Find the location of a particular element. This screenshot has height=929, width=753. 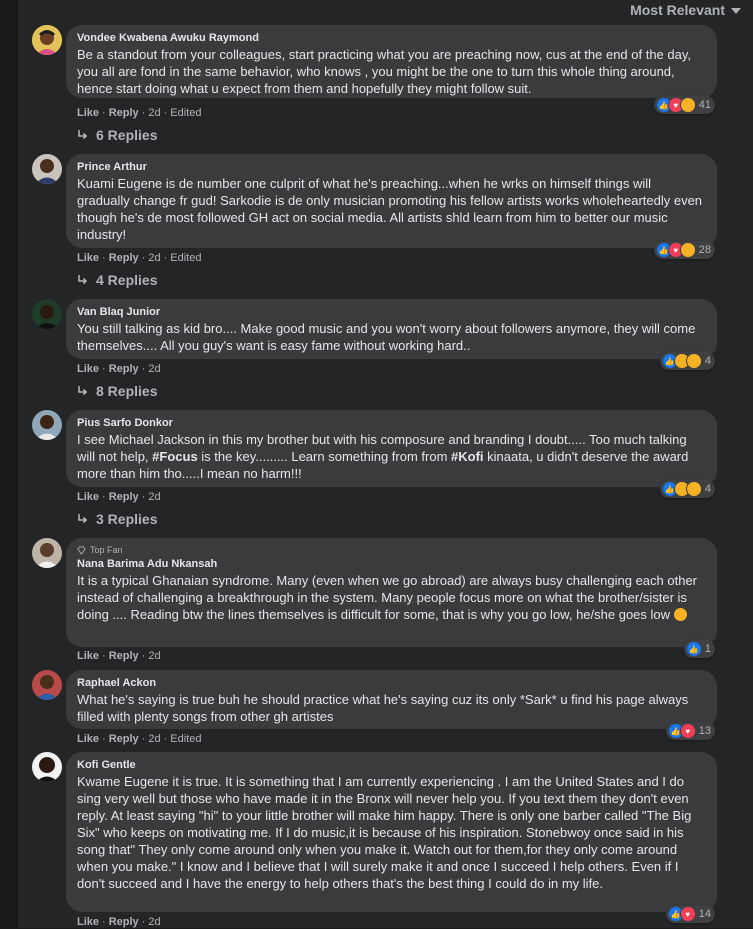

reaction-summary: 👍 1 is located at coordinates (699, 649).